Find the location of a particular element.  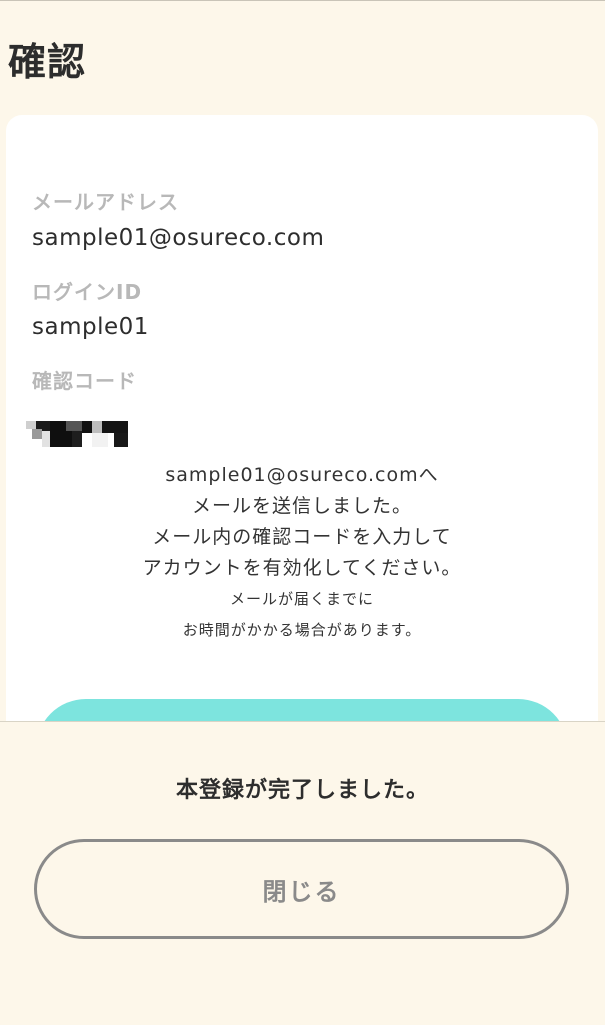

page-title: 確認 is located at coordinates (47, 62).